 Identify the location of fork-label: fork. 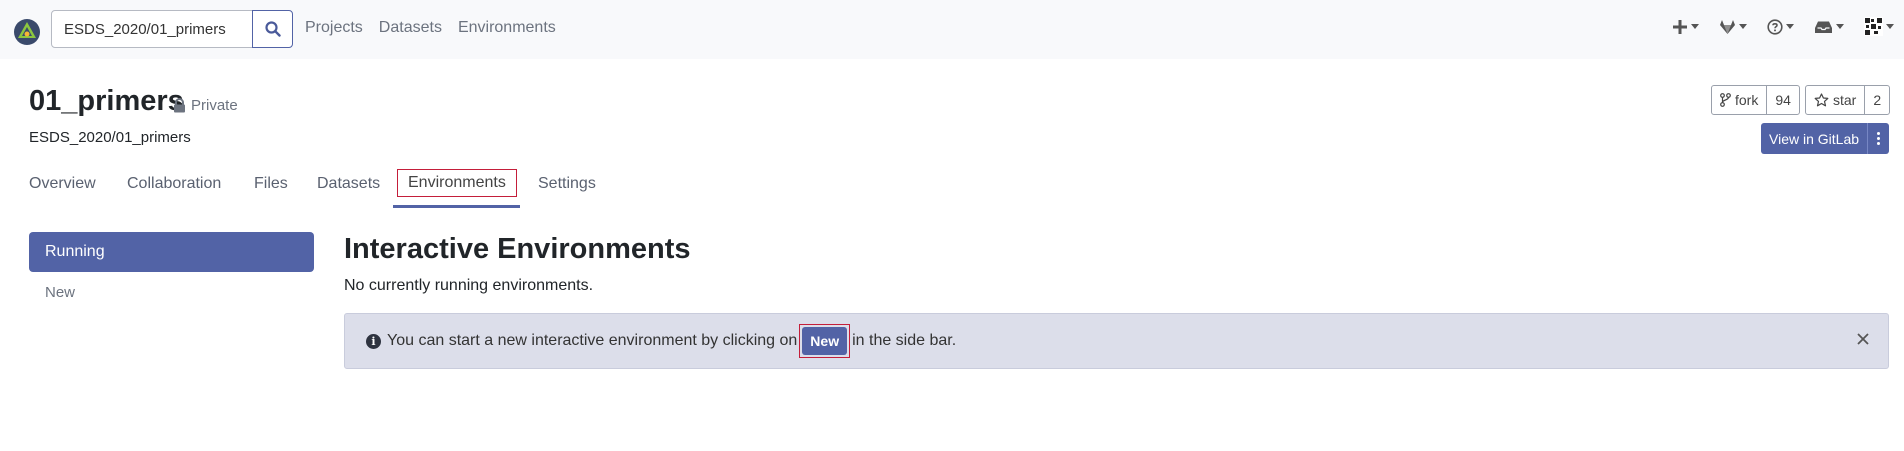
(1747, 100).